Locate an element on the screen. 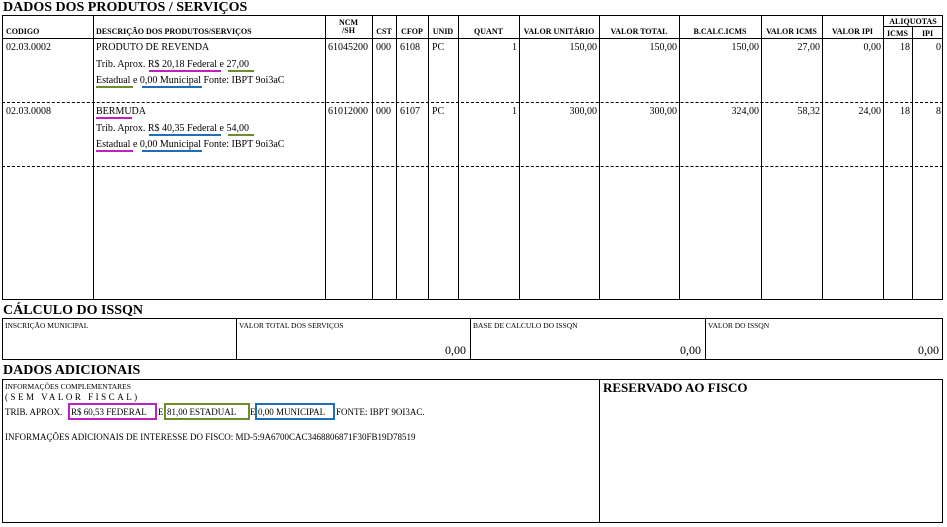 The width and height of the screenshot is (947, 527). issqn-inscricao-label: INSCRIÇÃO MUNICIPAL is located at coordinates (47, 325).